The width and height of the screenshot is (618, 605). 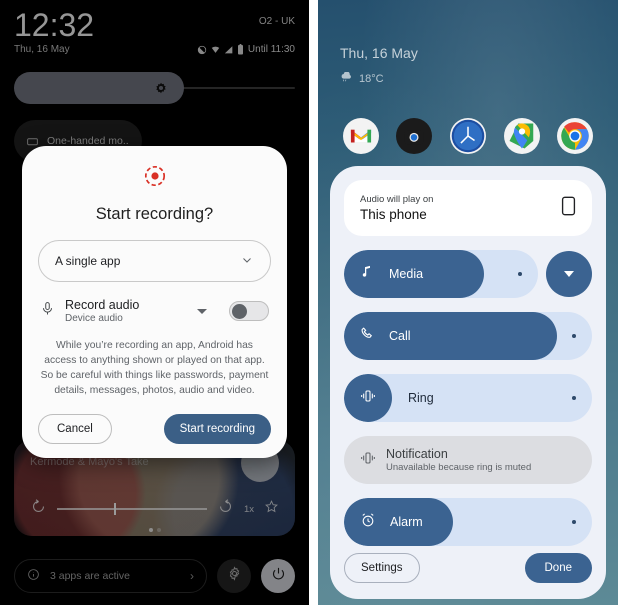 What do you see at coordinates (367, 336) in the screenshot?
I see `phone-call-icon` at bounding box center [367, 336].